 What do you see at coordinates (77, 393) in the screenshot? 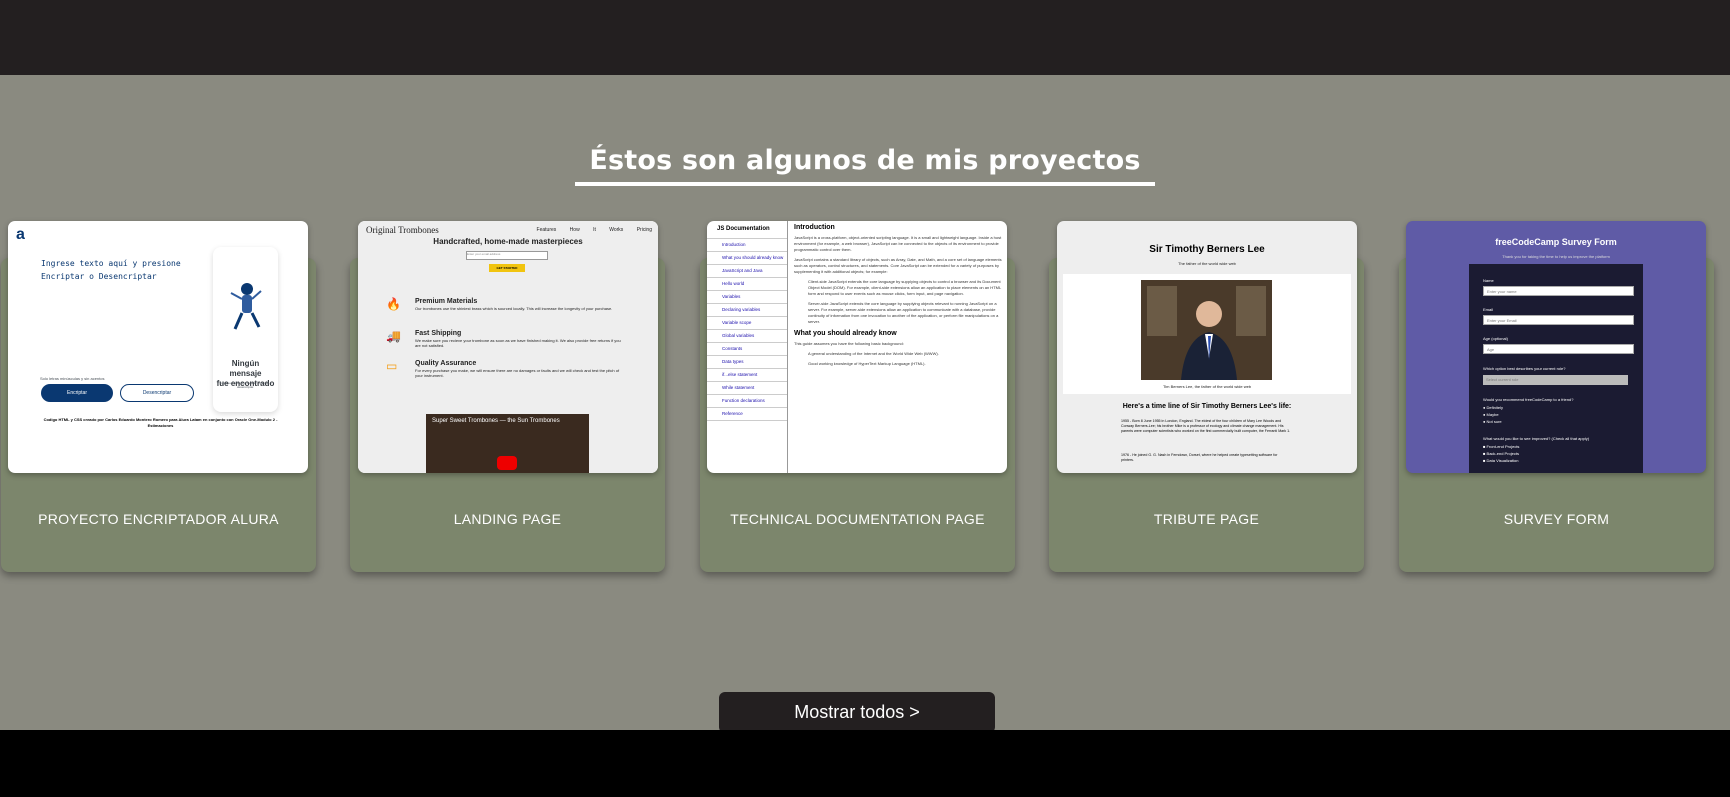
I see `encrypt-button: Encriptar` at bounding box center [77, 393].